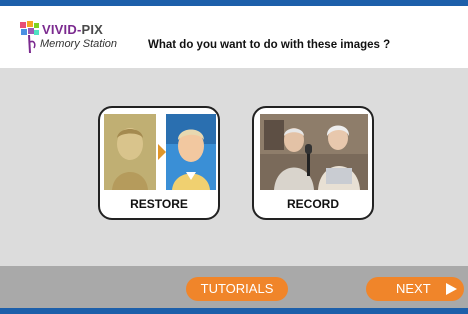 This screenshot has height=314, width=468. I want to click on next-label: NEXT, so click(413, 288).